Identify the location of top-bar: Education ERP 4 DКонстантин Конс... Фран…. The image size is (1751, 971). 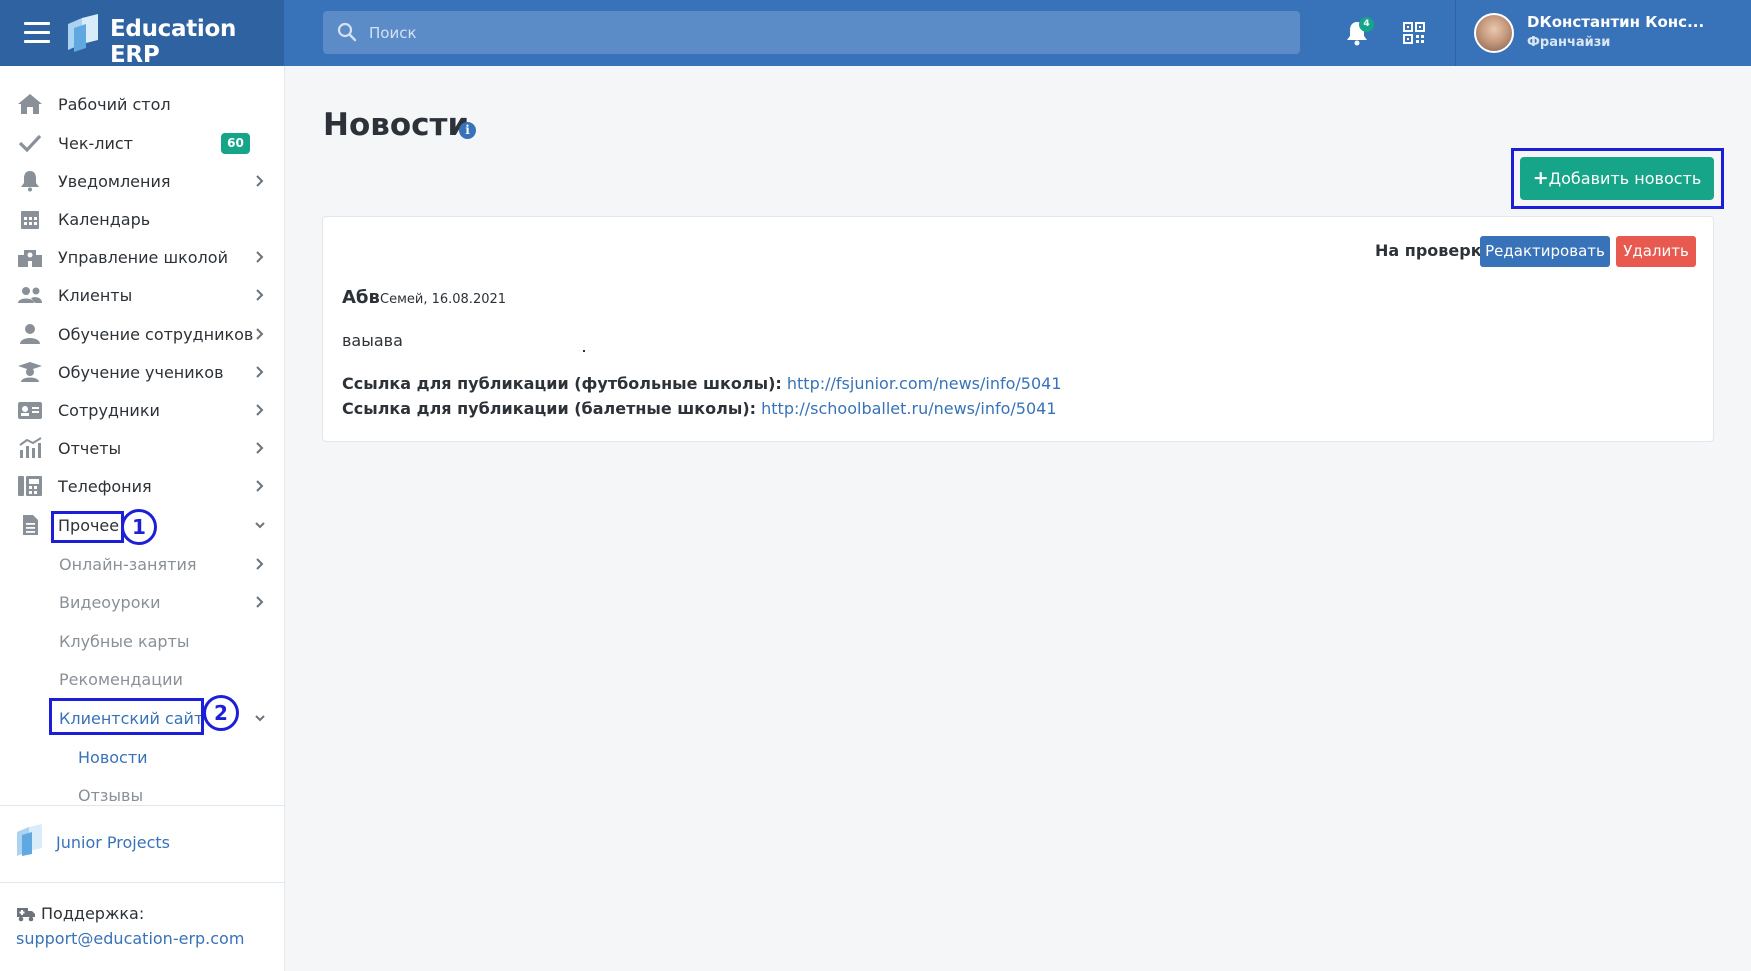
(875, 34).